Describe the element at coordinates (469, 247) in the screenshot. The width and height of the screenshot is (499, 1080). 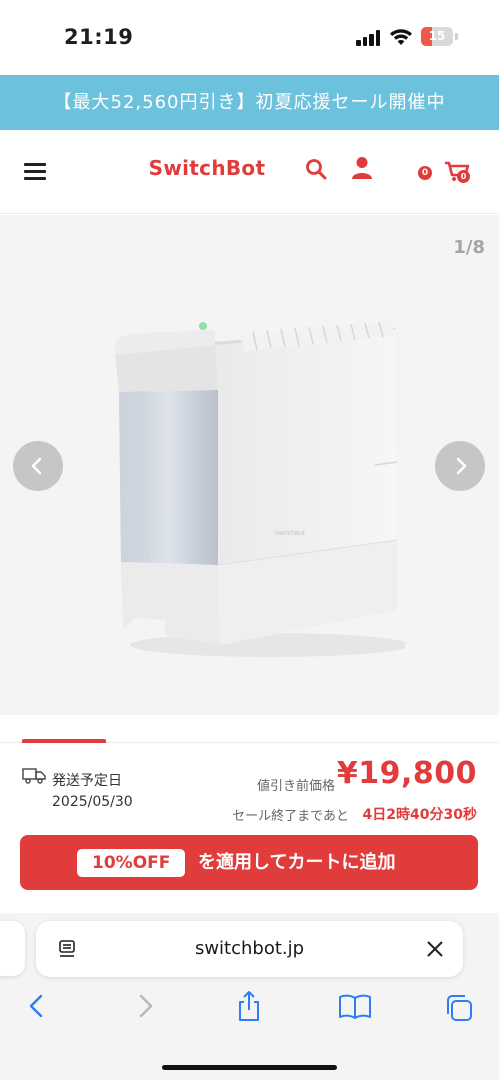
I see `gallery-pager: 1/8` at that location.